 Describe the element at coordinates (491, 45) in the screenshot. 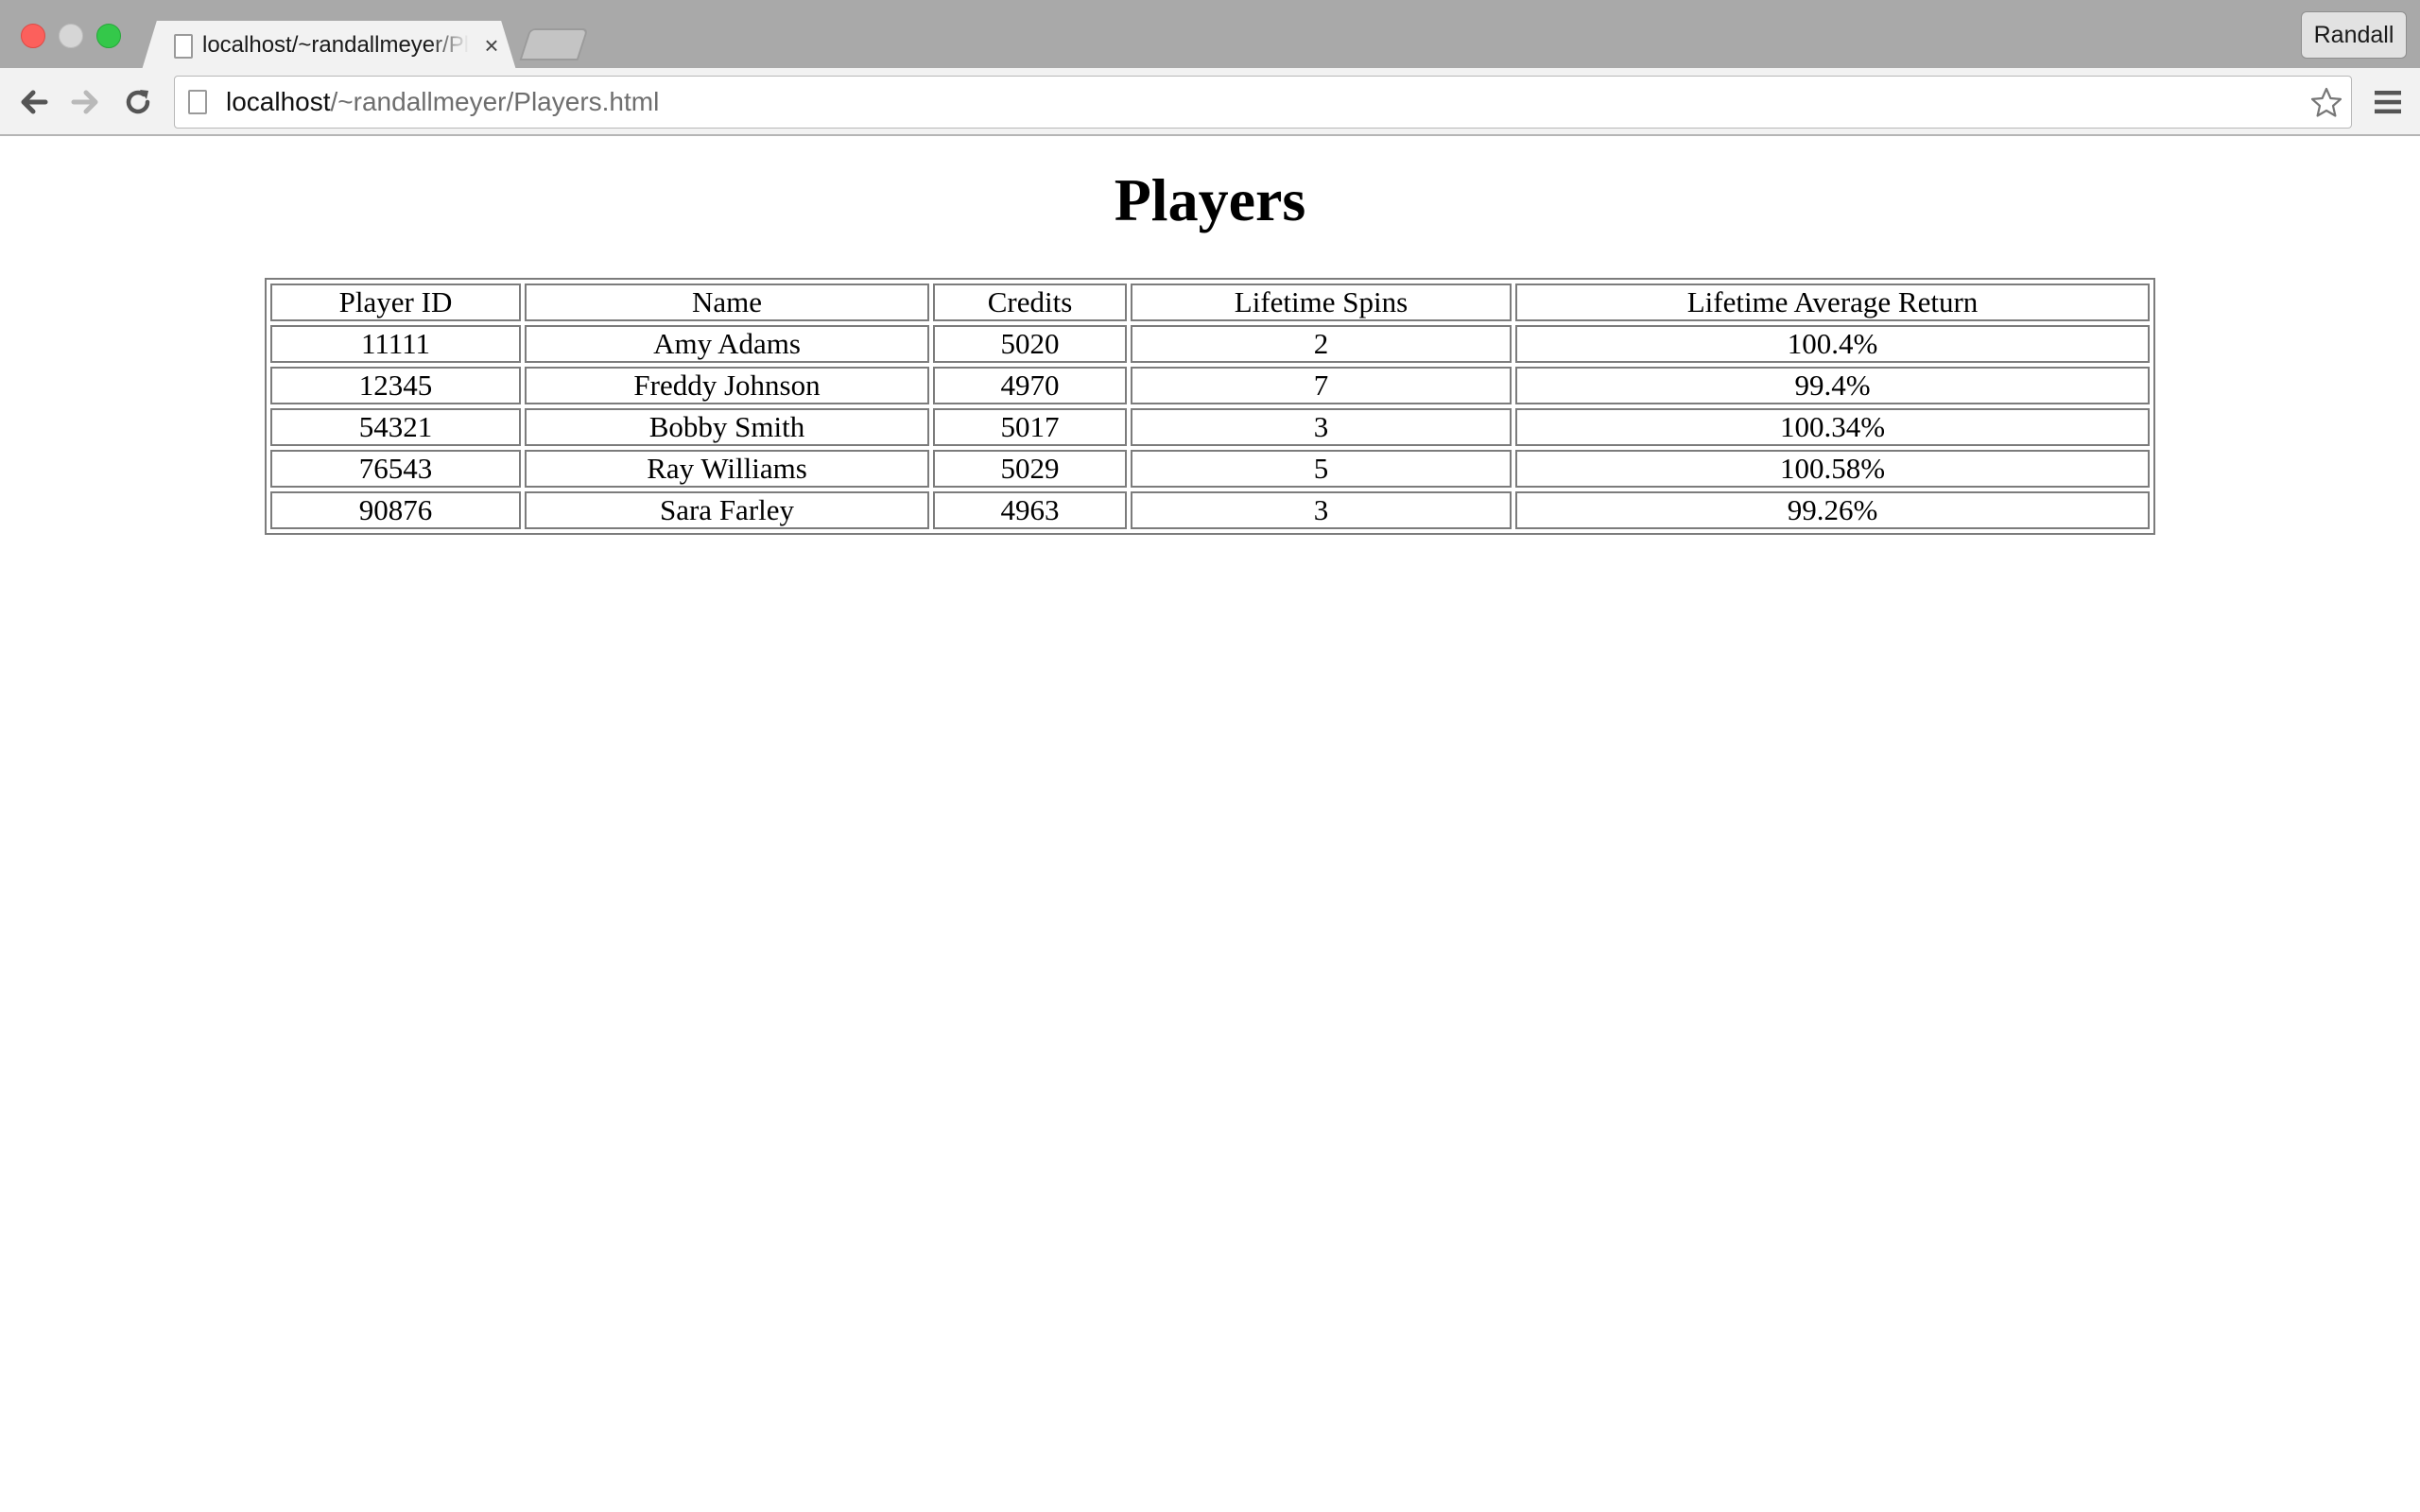

I see `tab-close-icon: ×` at that location.